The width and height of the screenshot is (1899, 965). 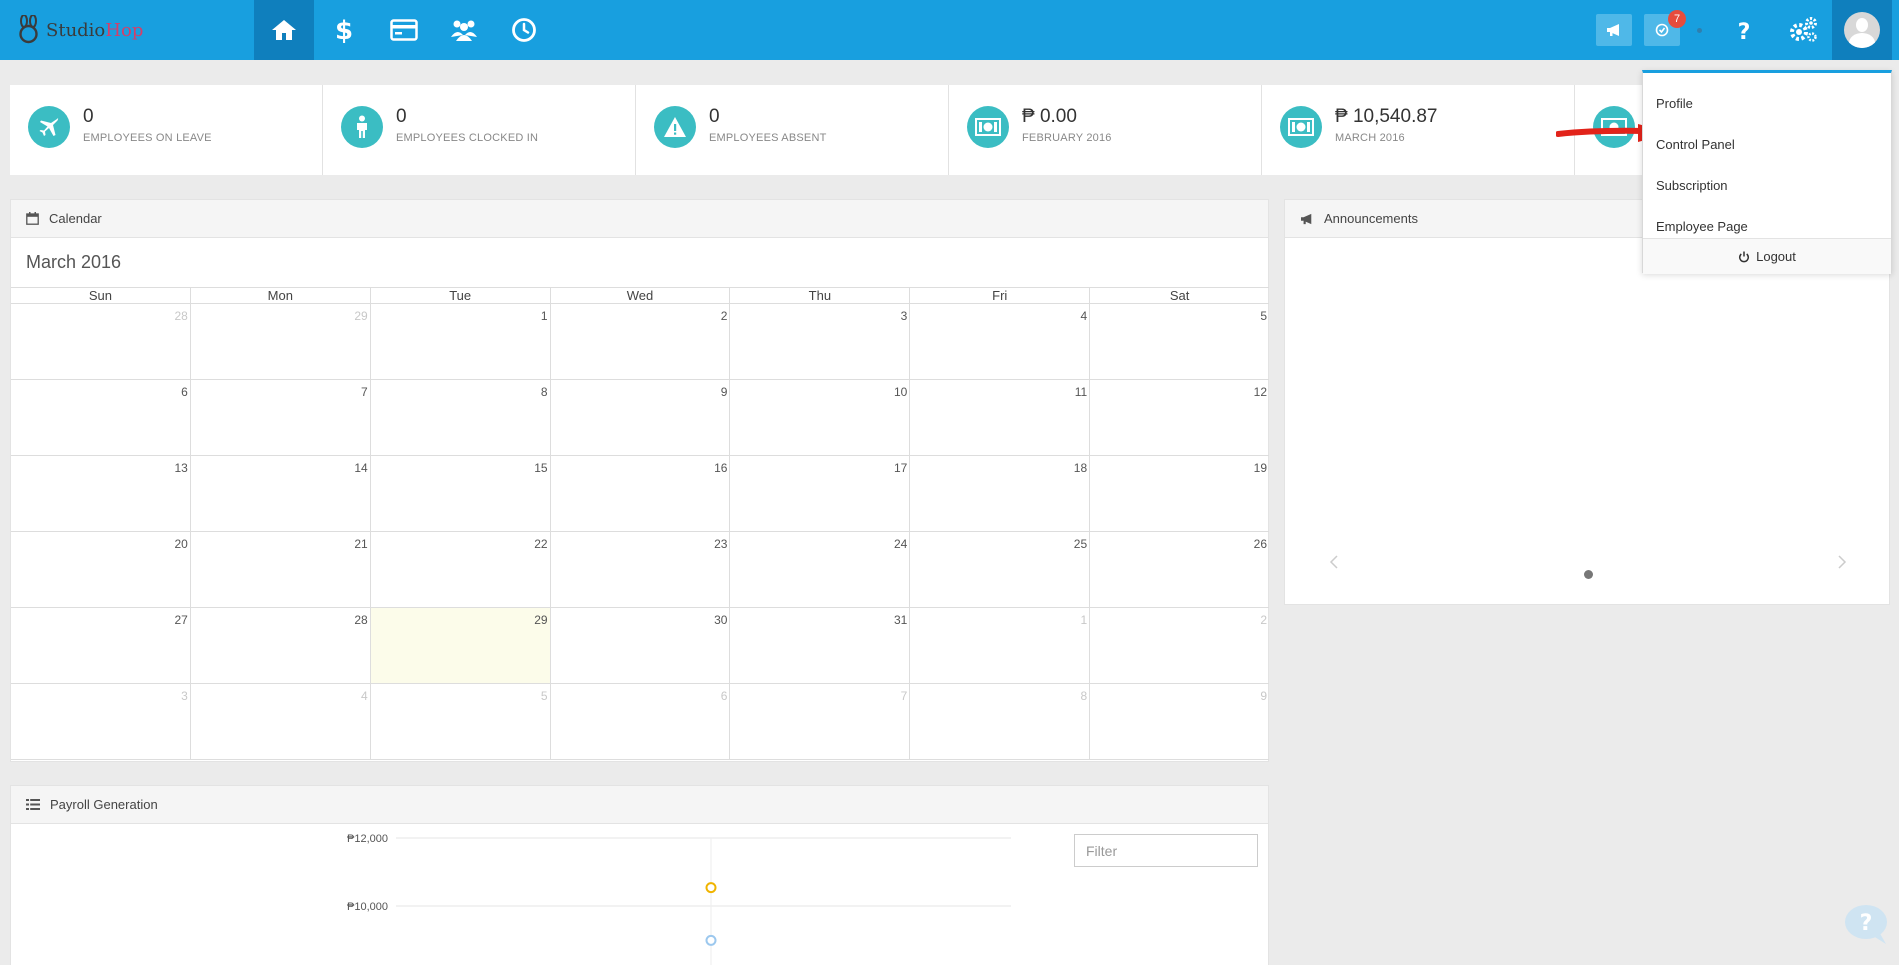 I want to click on calendar-day: 29, so click(x=281, y=341).